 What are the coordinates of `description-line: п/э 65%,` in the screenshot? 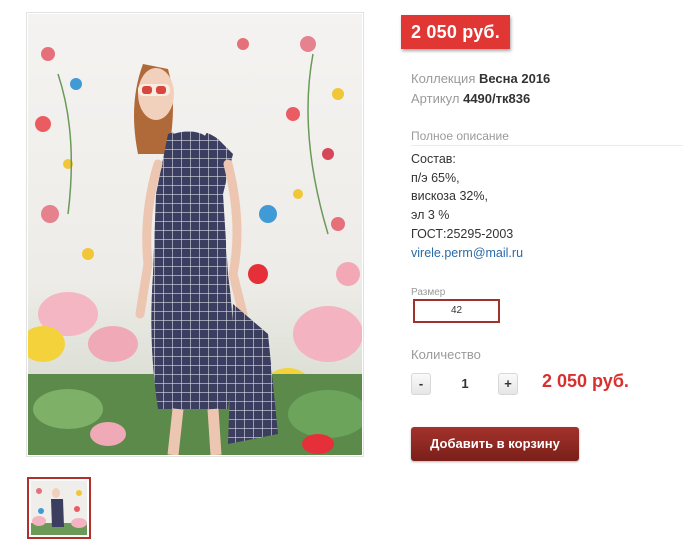 It's located at (435, 177).